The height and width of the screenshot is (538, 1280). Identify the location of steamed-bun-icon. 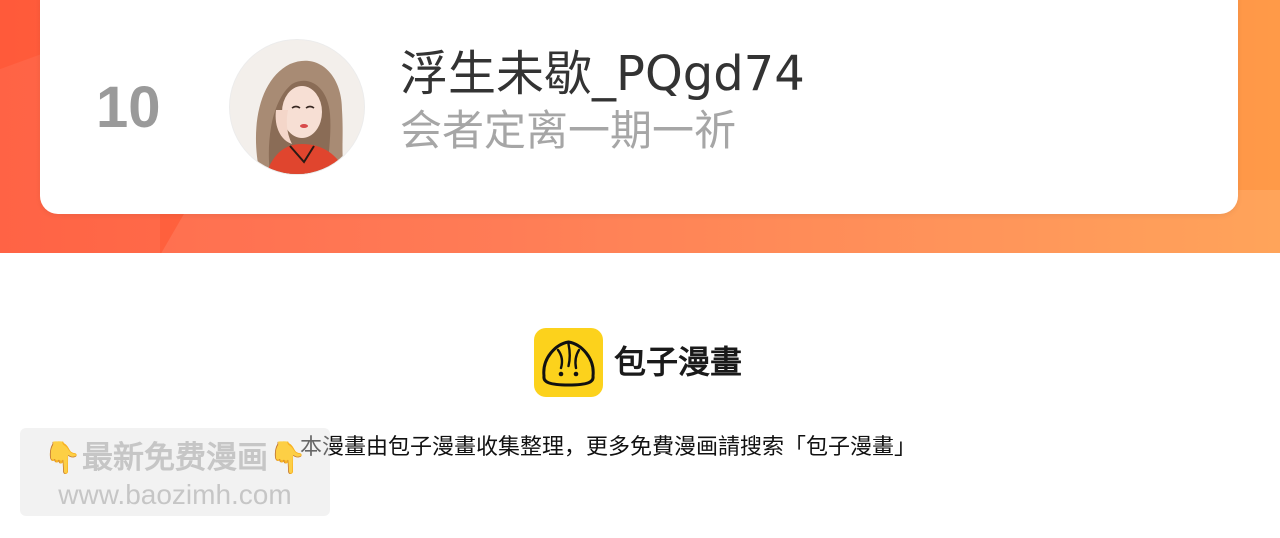
(568, 363).